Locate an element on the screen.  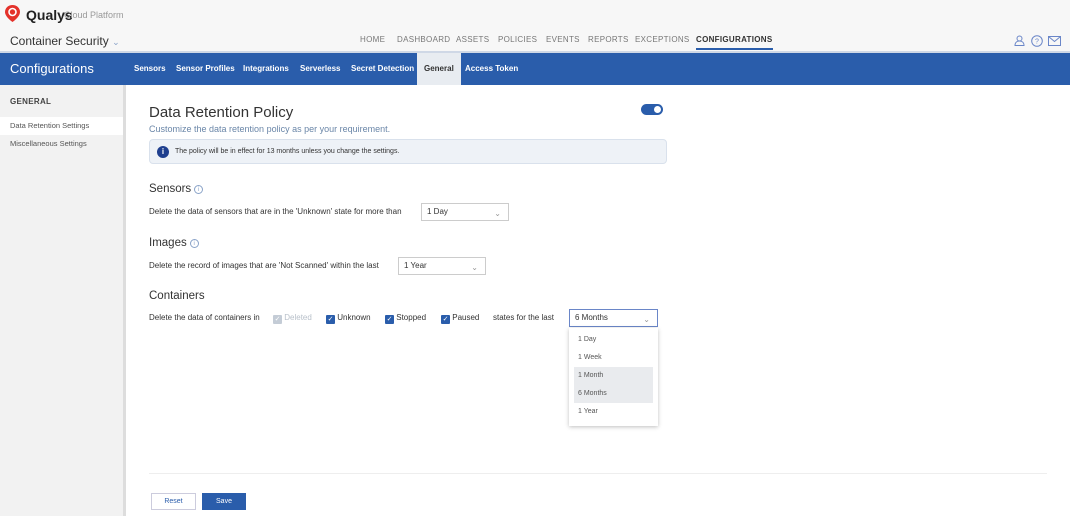
option-1-month: 1 Month is located at coordinates (613, 376).